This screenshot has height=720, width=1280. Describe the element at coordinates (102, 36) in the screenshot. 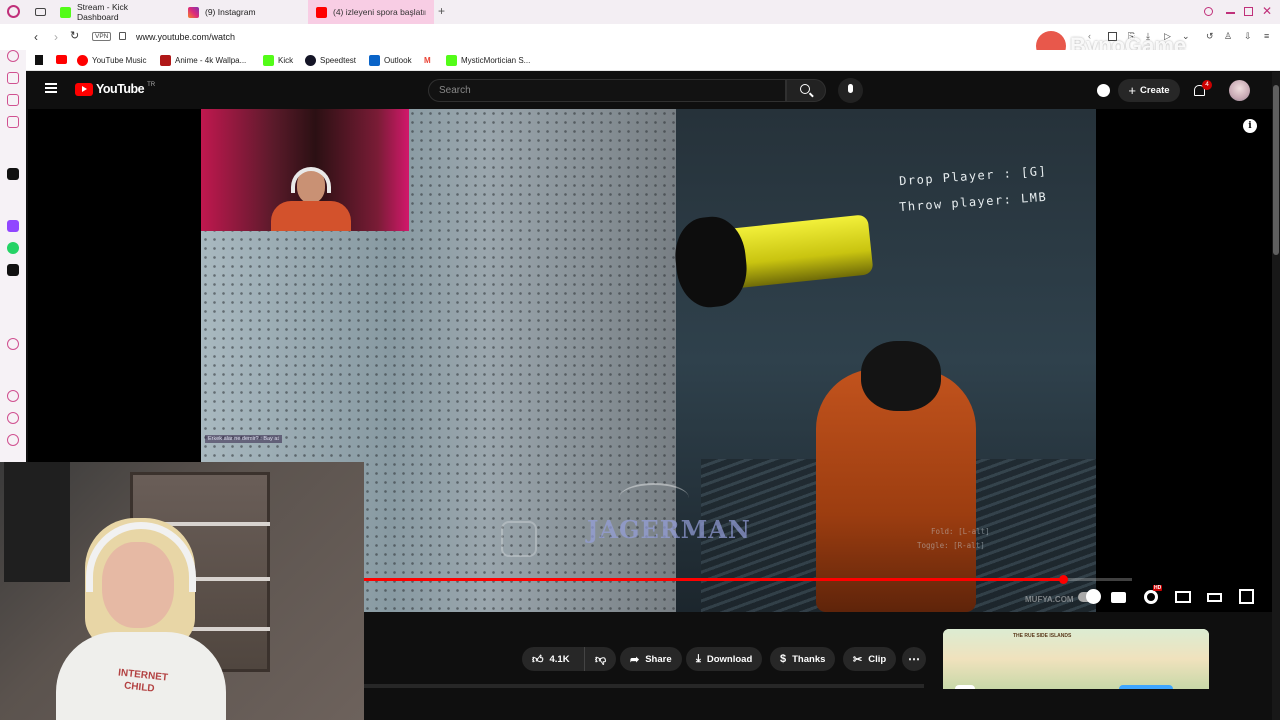

I see `vpn-badge: VPN` at that location.